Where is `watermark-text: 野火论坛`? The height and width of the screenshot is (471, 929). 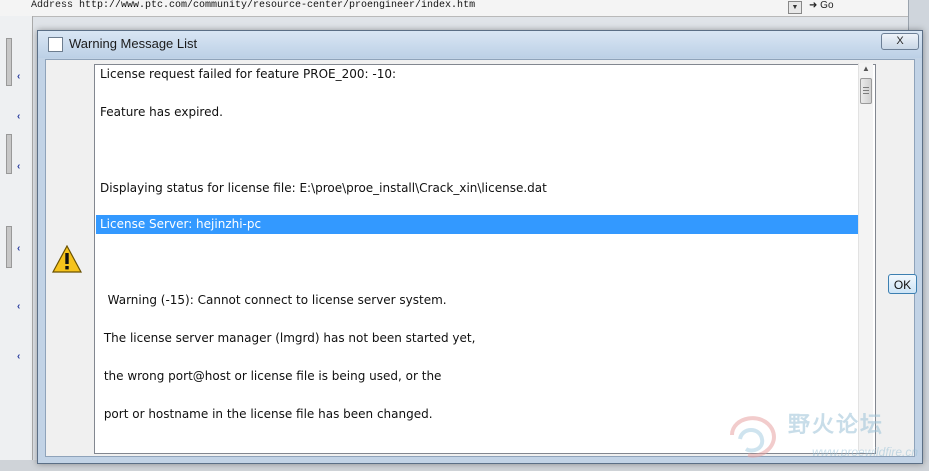
watermark-text: 野火论坛 is located at coordinates (836, 425).